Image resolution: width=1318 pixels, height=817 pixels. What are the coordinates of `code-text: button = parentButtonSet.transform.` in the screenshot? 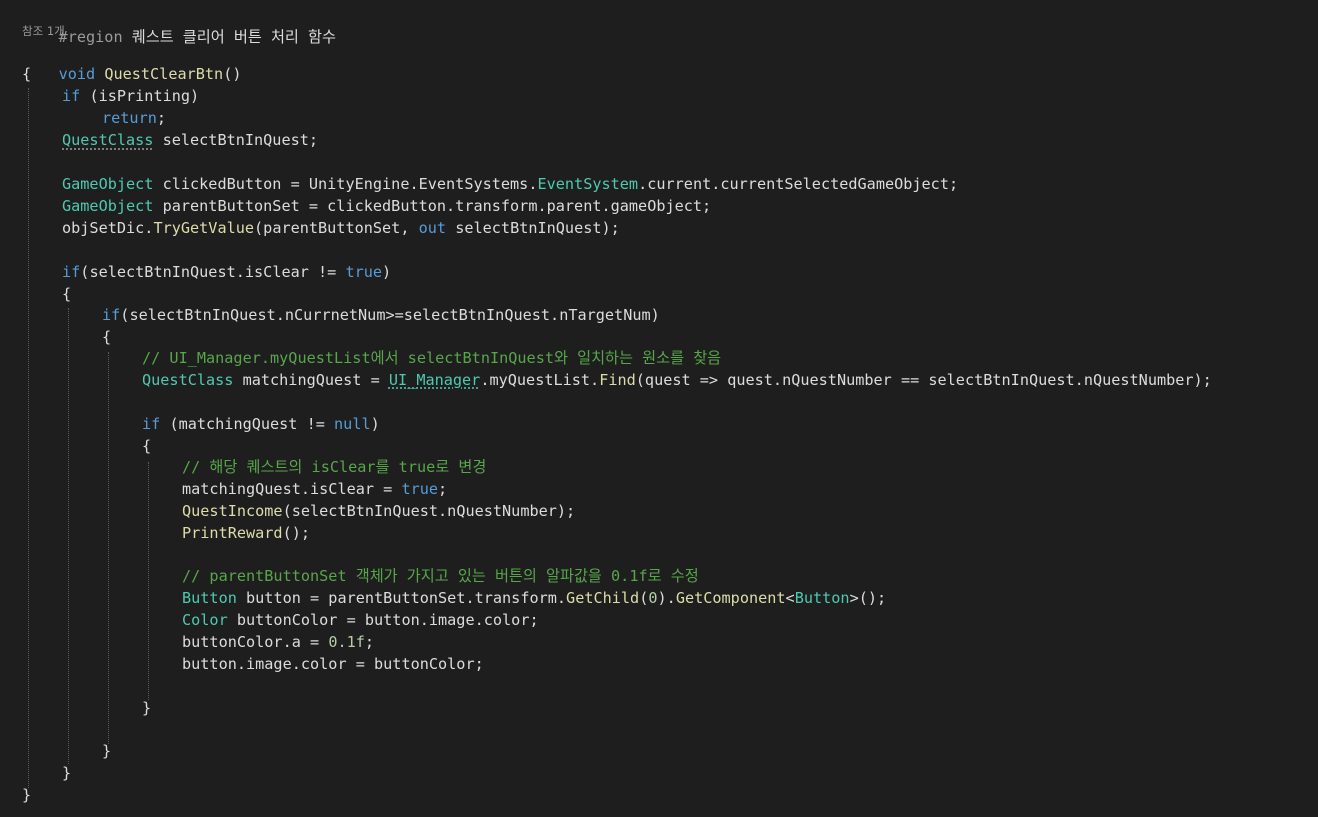 It's located at (401, 598).